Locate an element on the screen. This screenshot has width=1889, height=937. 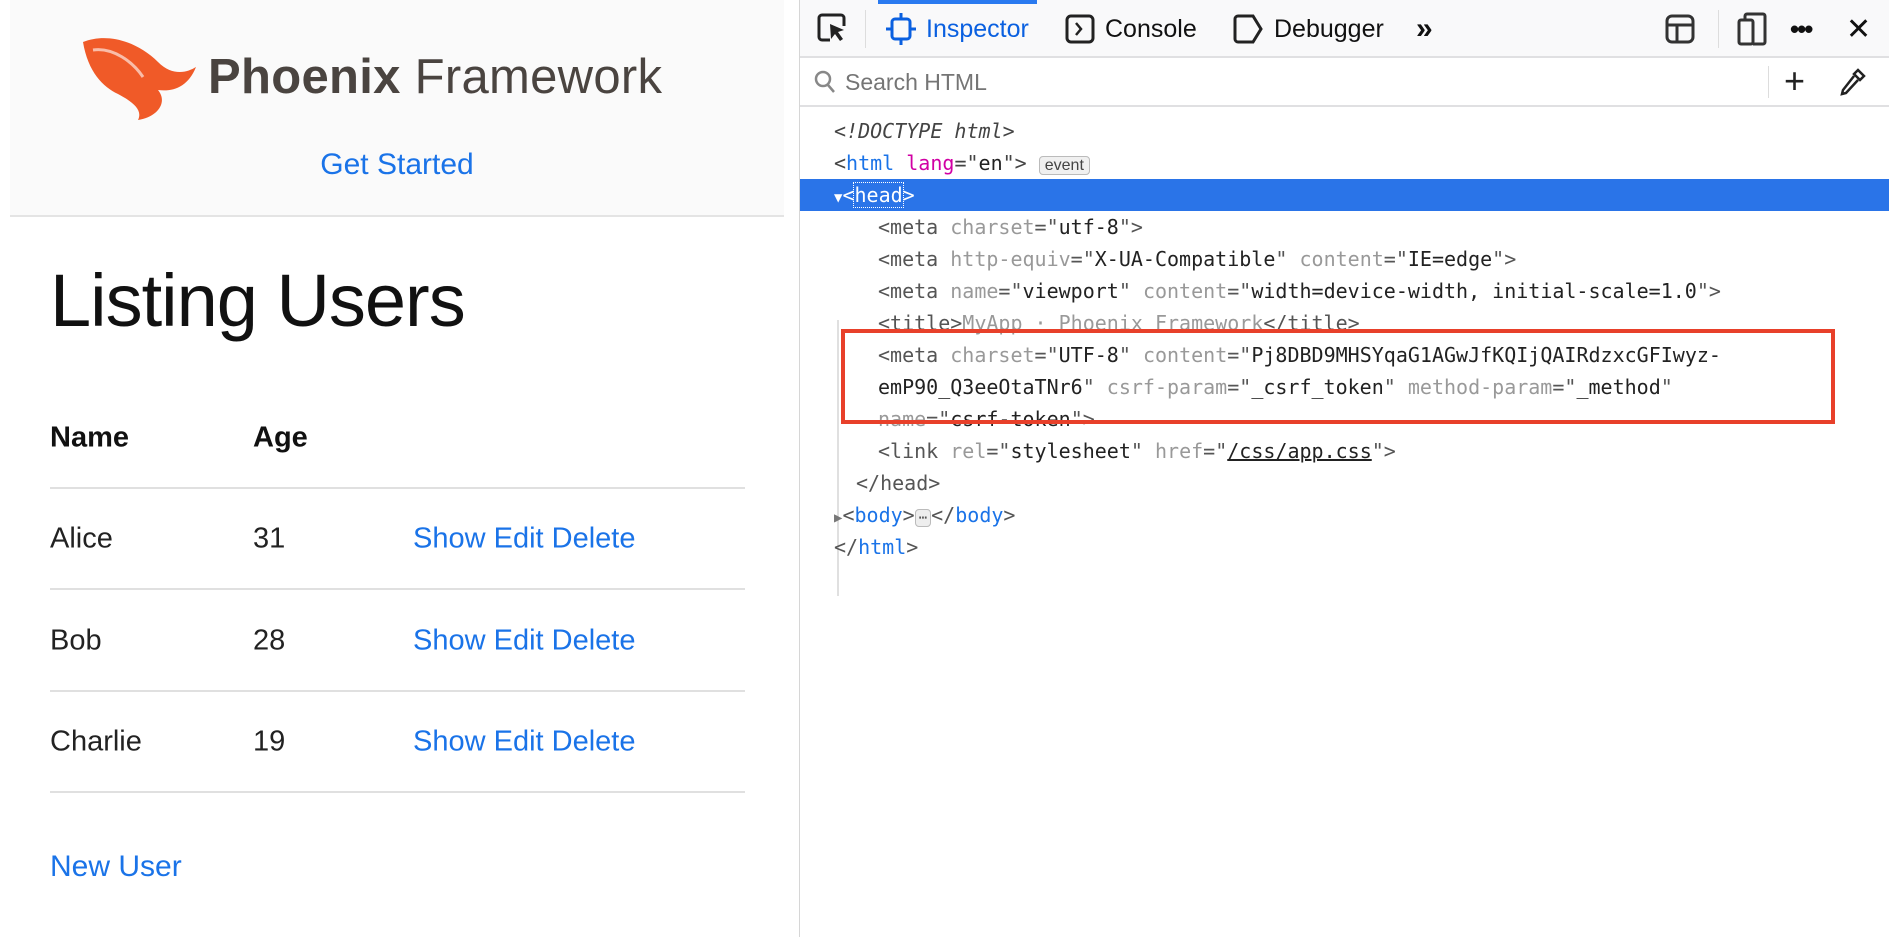
attr-name: lang is located at coordinates (930, 163).